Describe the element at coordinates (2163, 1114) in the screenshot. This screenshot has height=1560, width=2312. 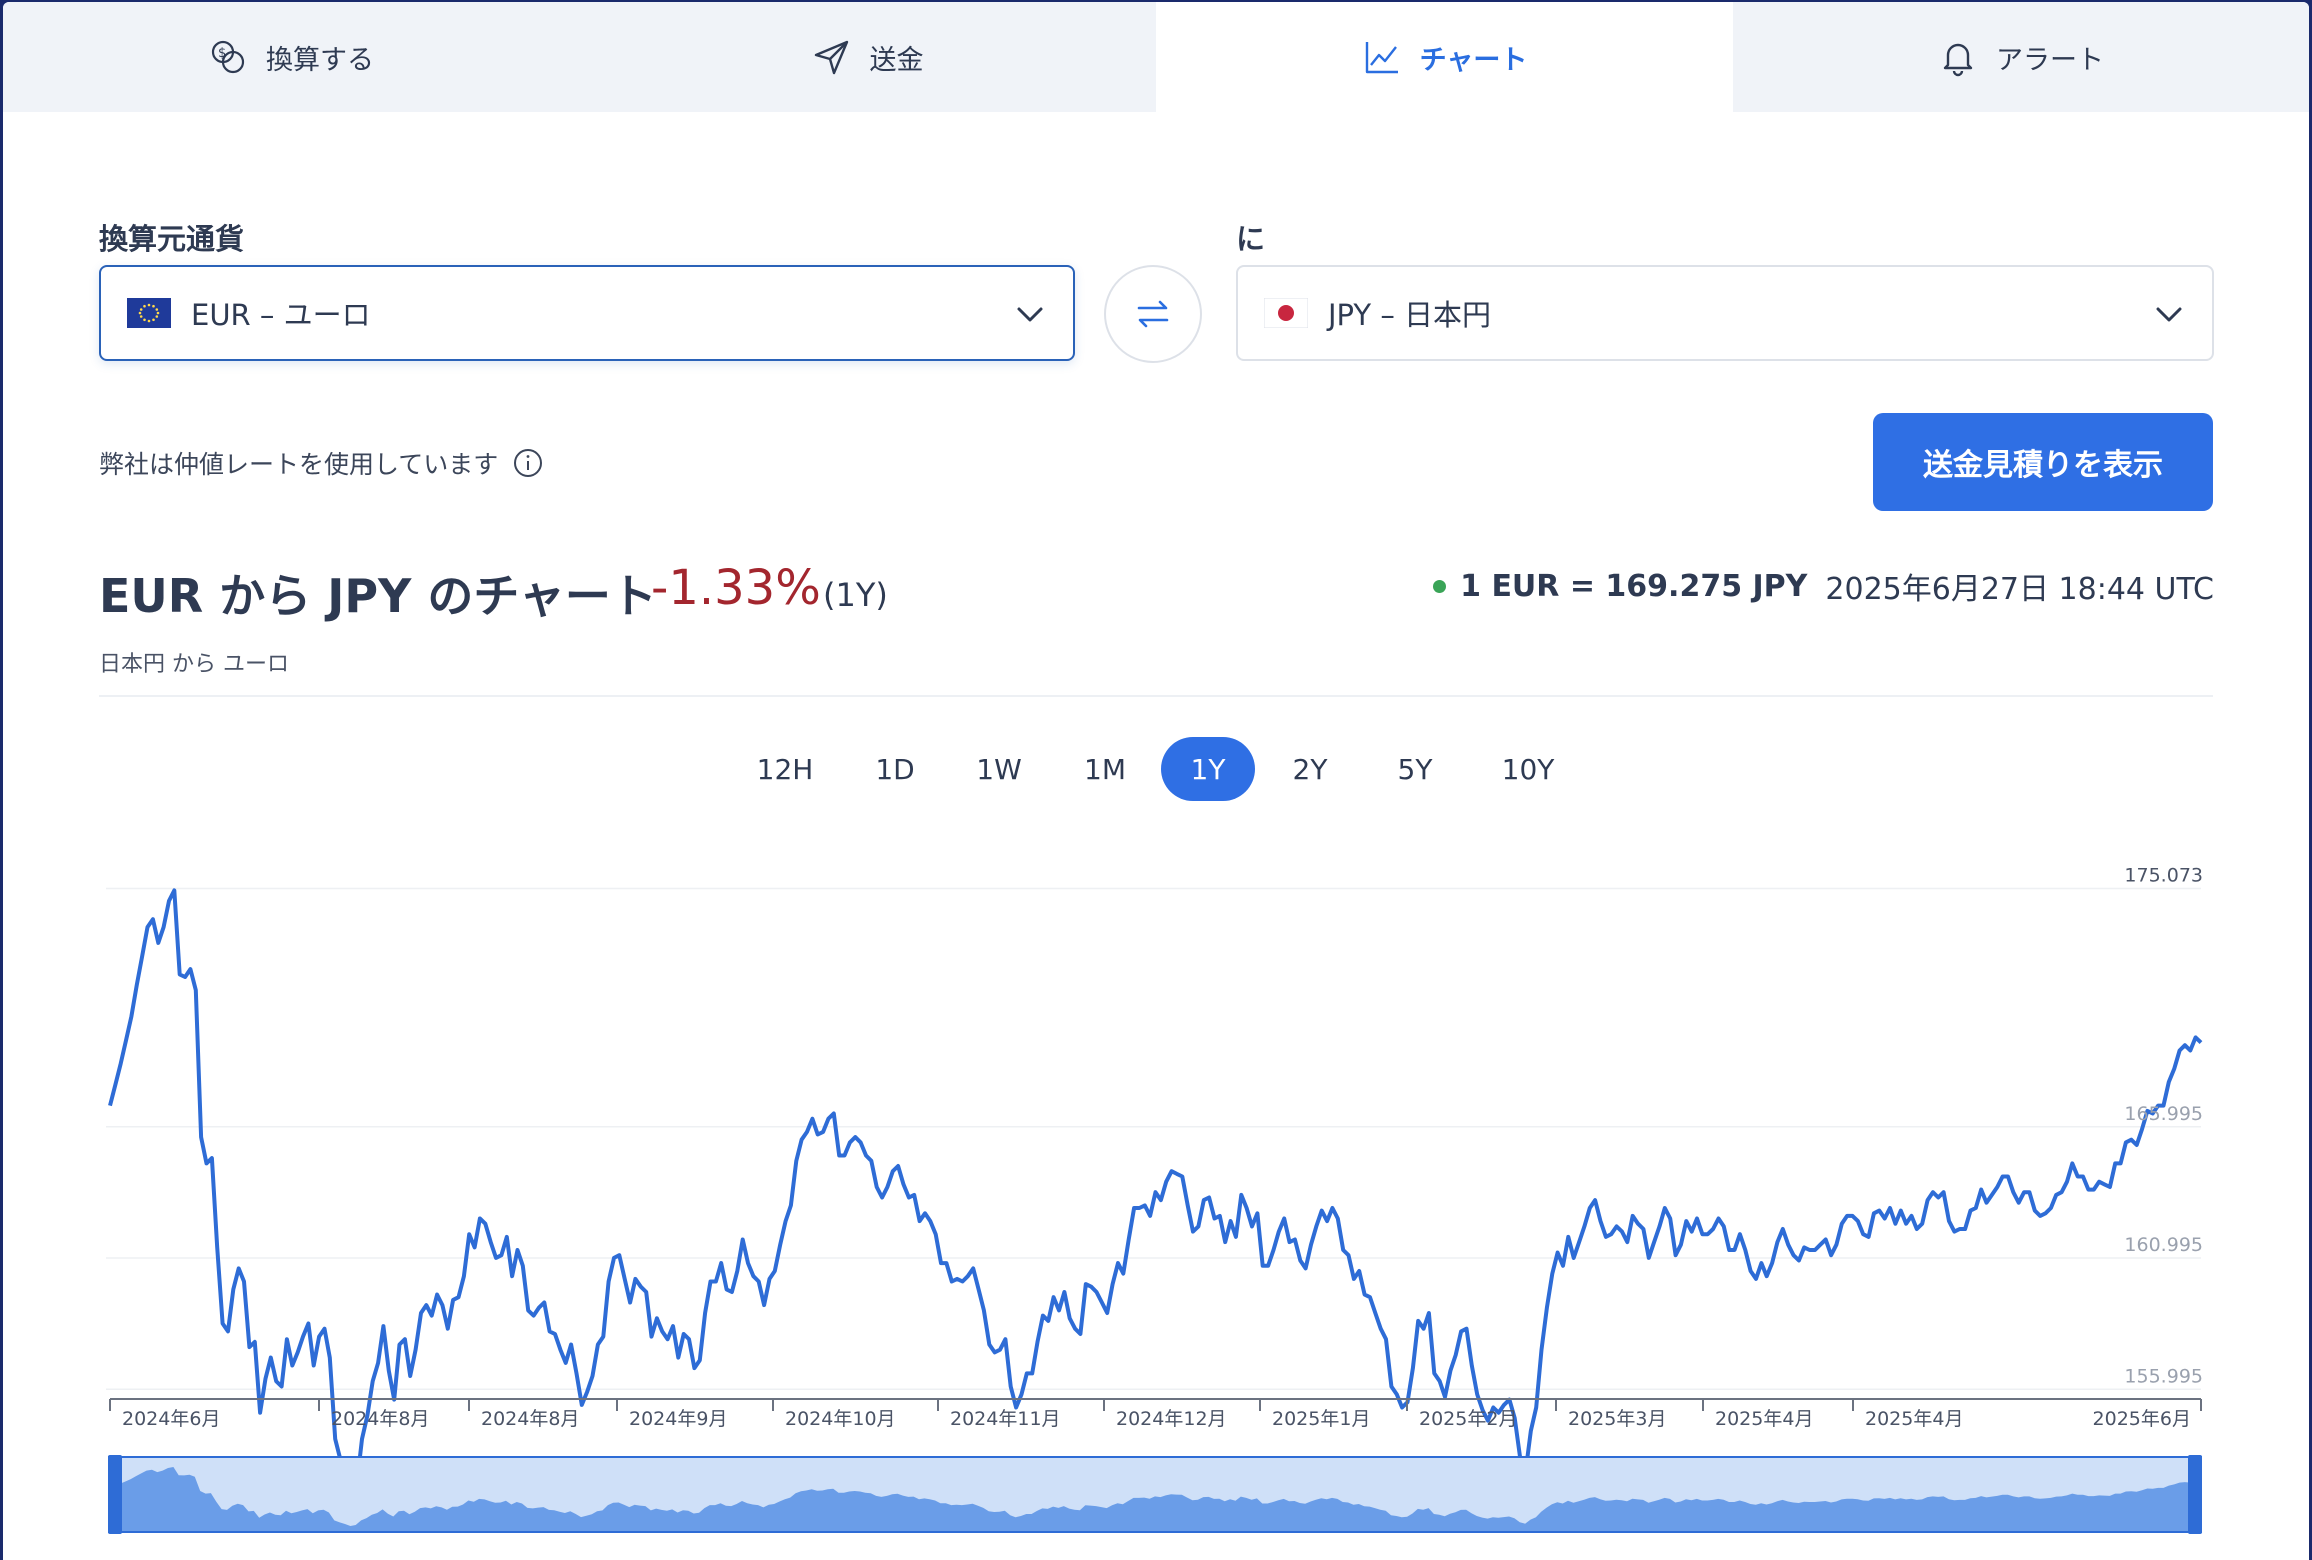
I see `y-tick-label: 165.995` at that location.